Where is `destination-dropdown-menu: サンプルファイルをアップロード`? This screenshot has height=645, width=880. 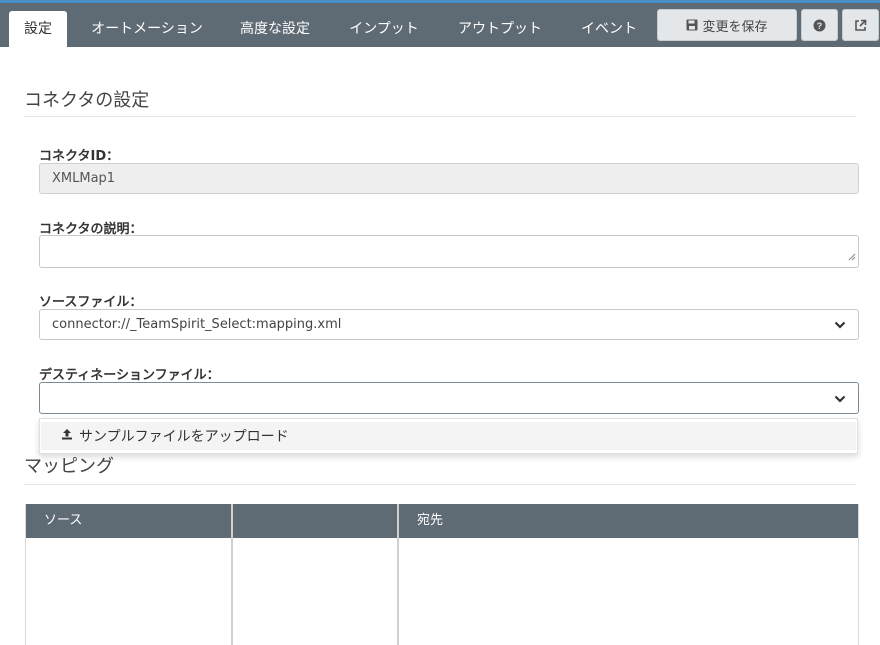 destination-dropdown-menu: サンプルファイルをアップロード is located at coordinates (448, 436).